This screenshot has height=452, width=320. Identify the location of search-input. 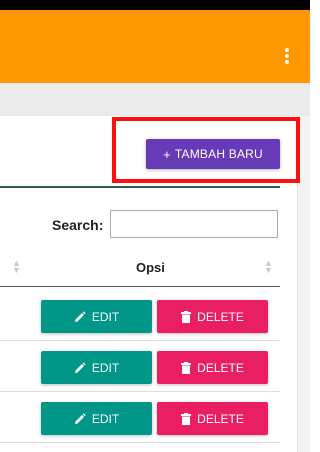
(194, 224).